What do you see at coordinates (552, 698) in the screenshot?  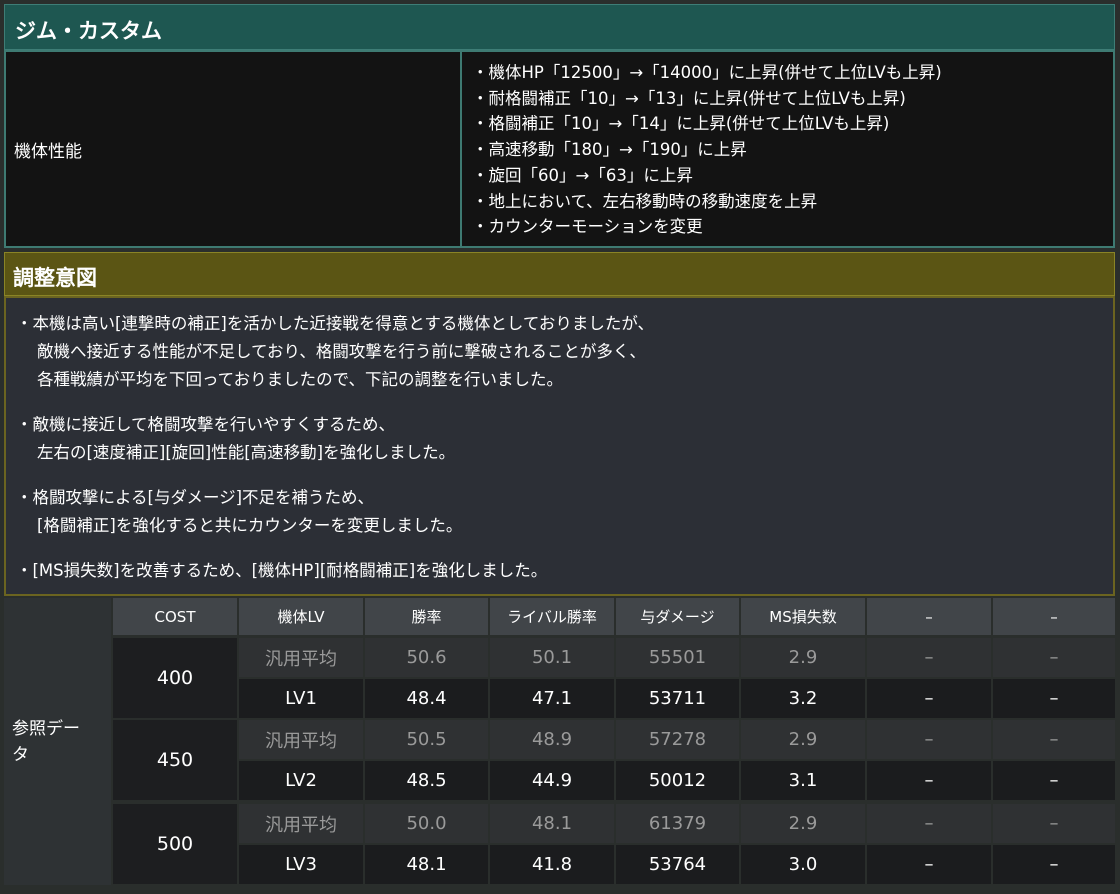 I see `rival-win-rate-cell: 47.1` at bounding box center [552, 698].